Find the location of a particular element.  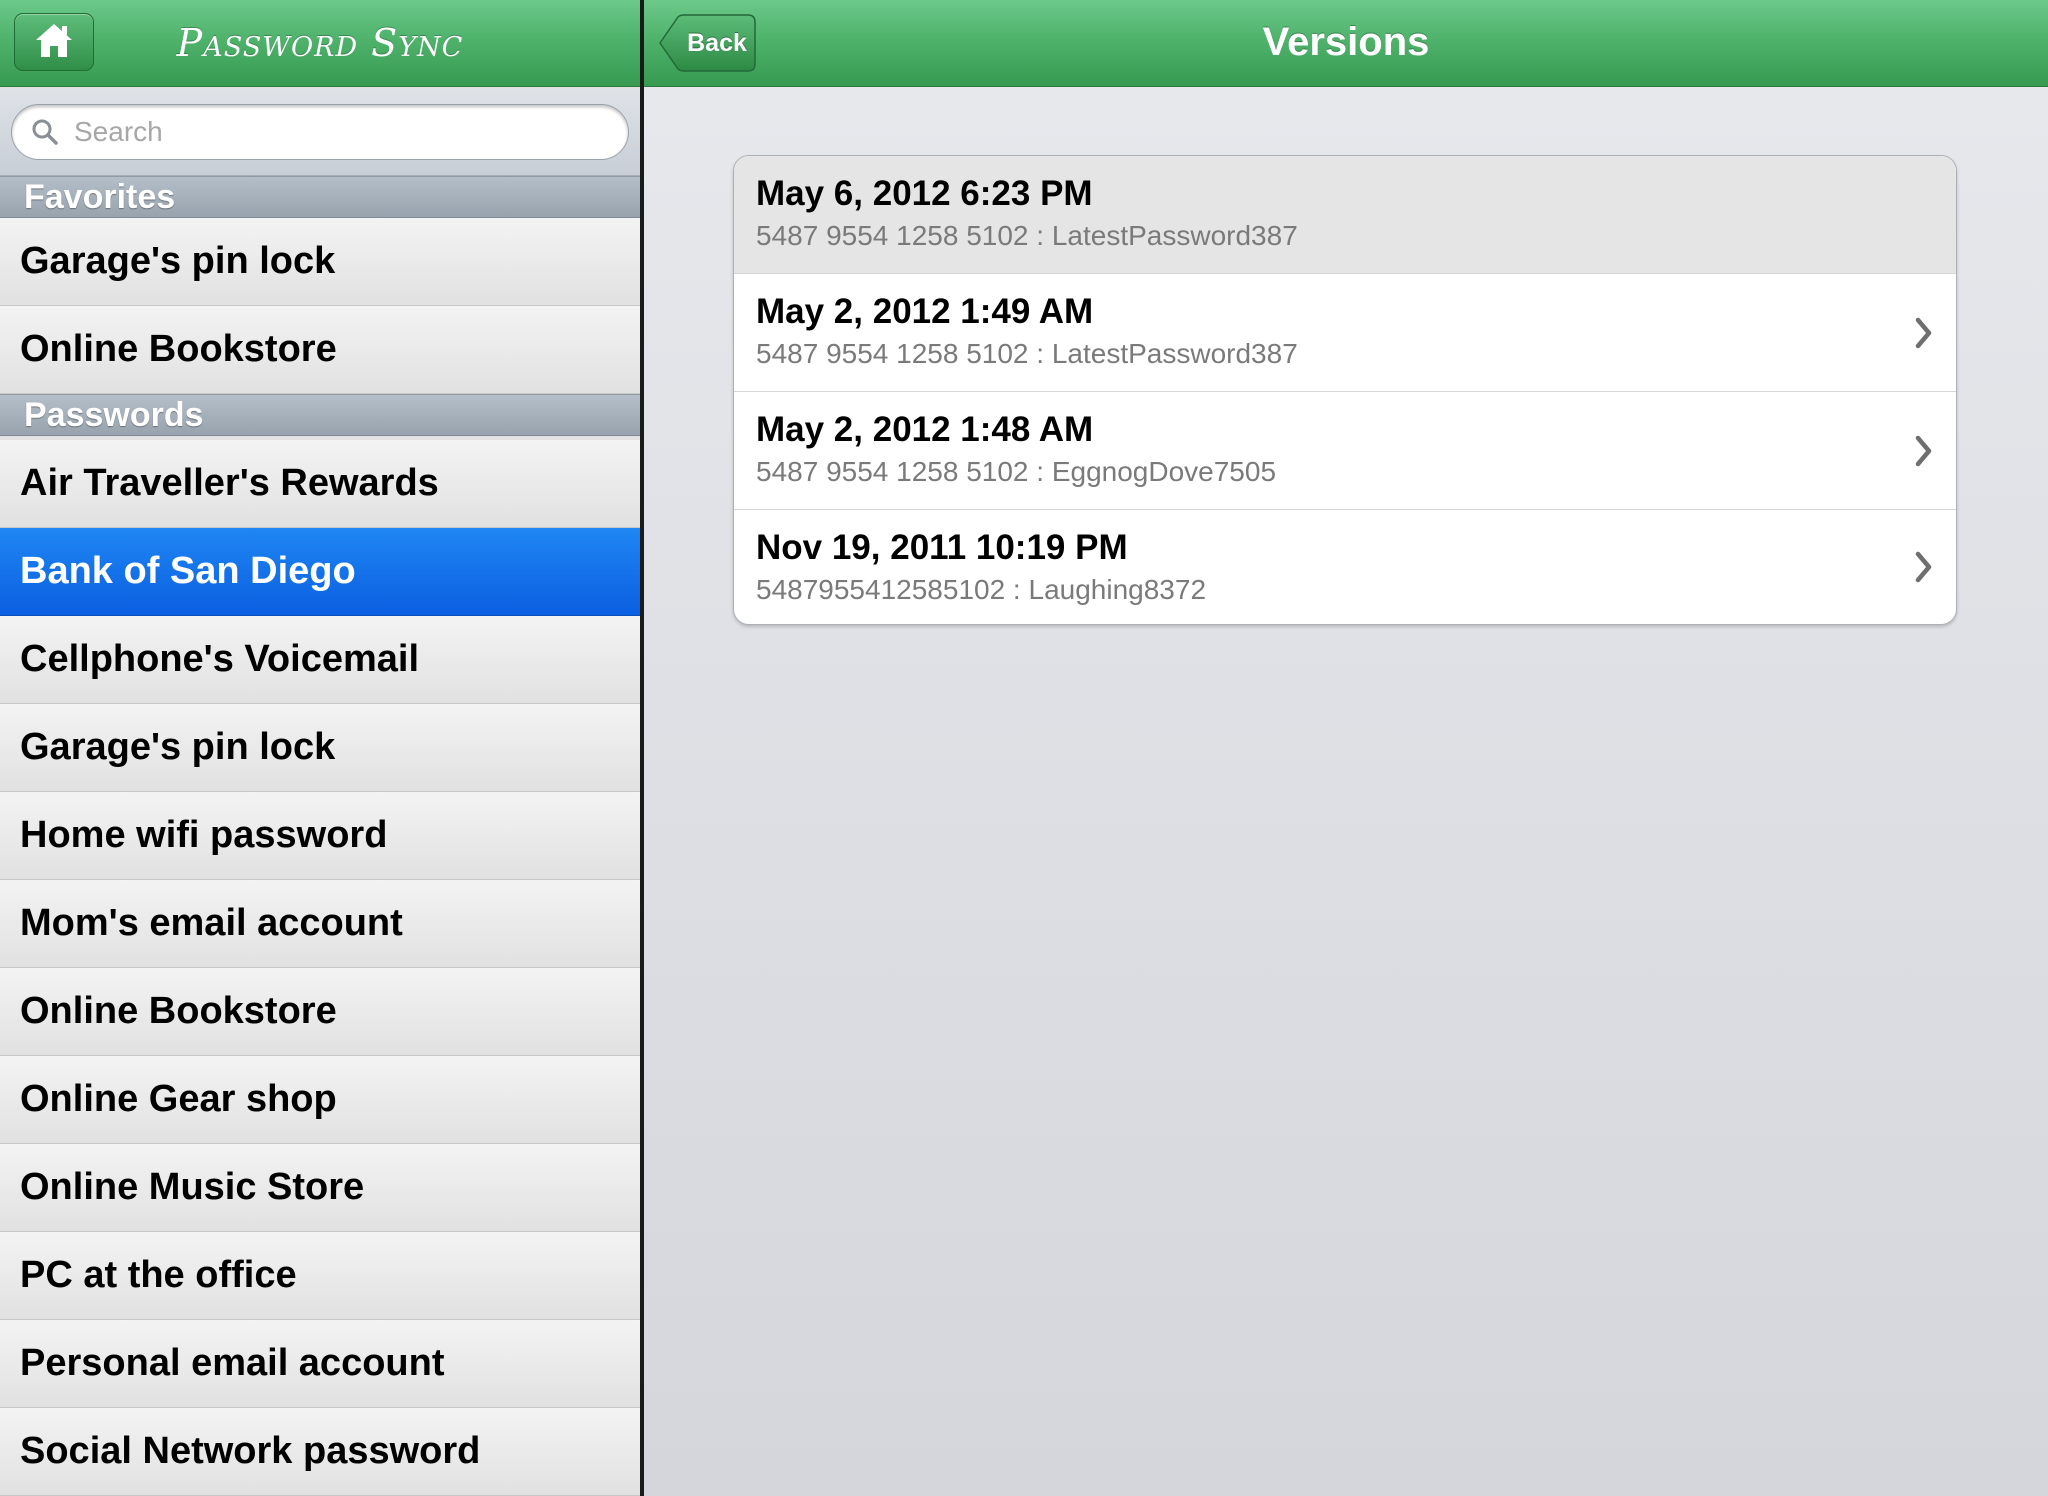

back-label: Back is located at coordinates (717, 43).